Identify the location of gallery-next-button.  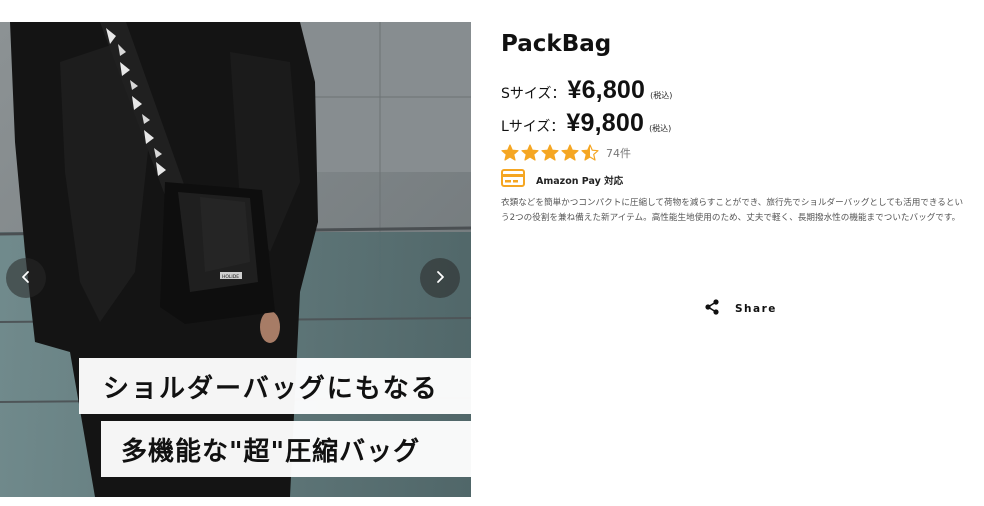
(440, 278).